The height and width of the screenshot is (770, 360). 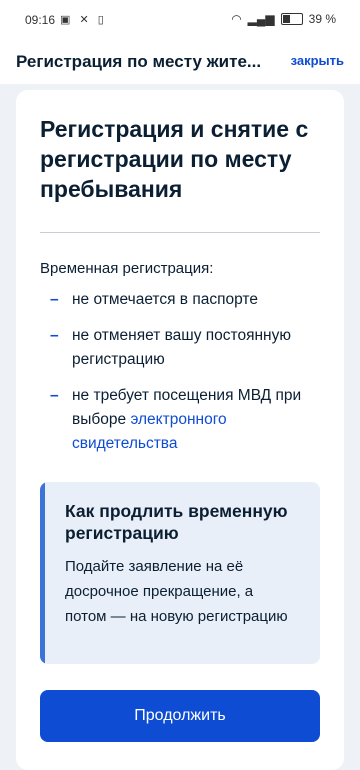 I want to click on info-title: Как продлить временную регистрацию, so click(x=176, y=522).